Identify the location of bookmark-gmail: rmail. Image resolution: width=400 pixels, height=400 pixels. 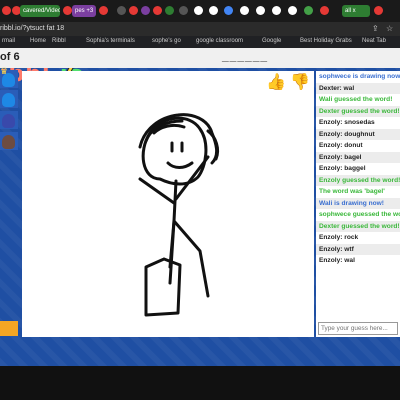
(8, 41).